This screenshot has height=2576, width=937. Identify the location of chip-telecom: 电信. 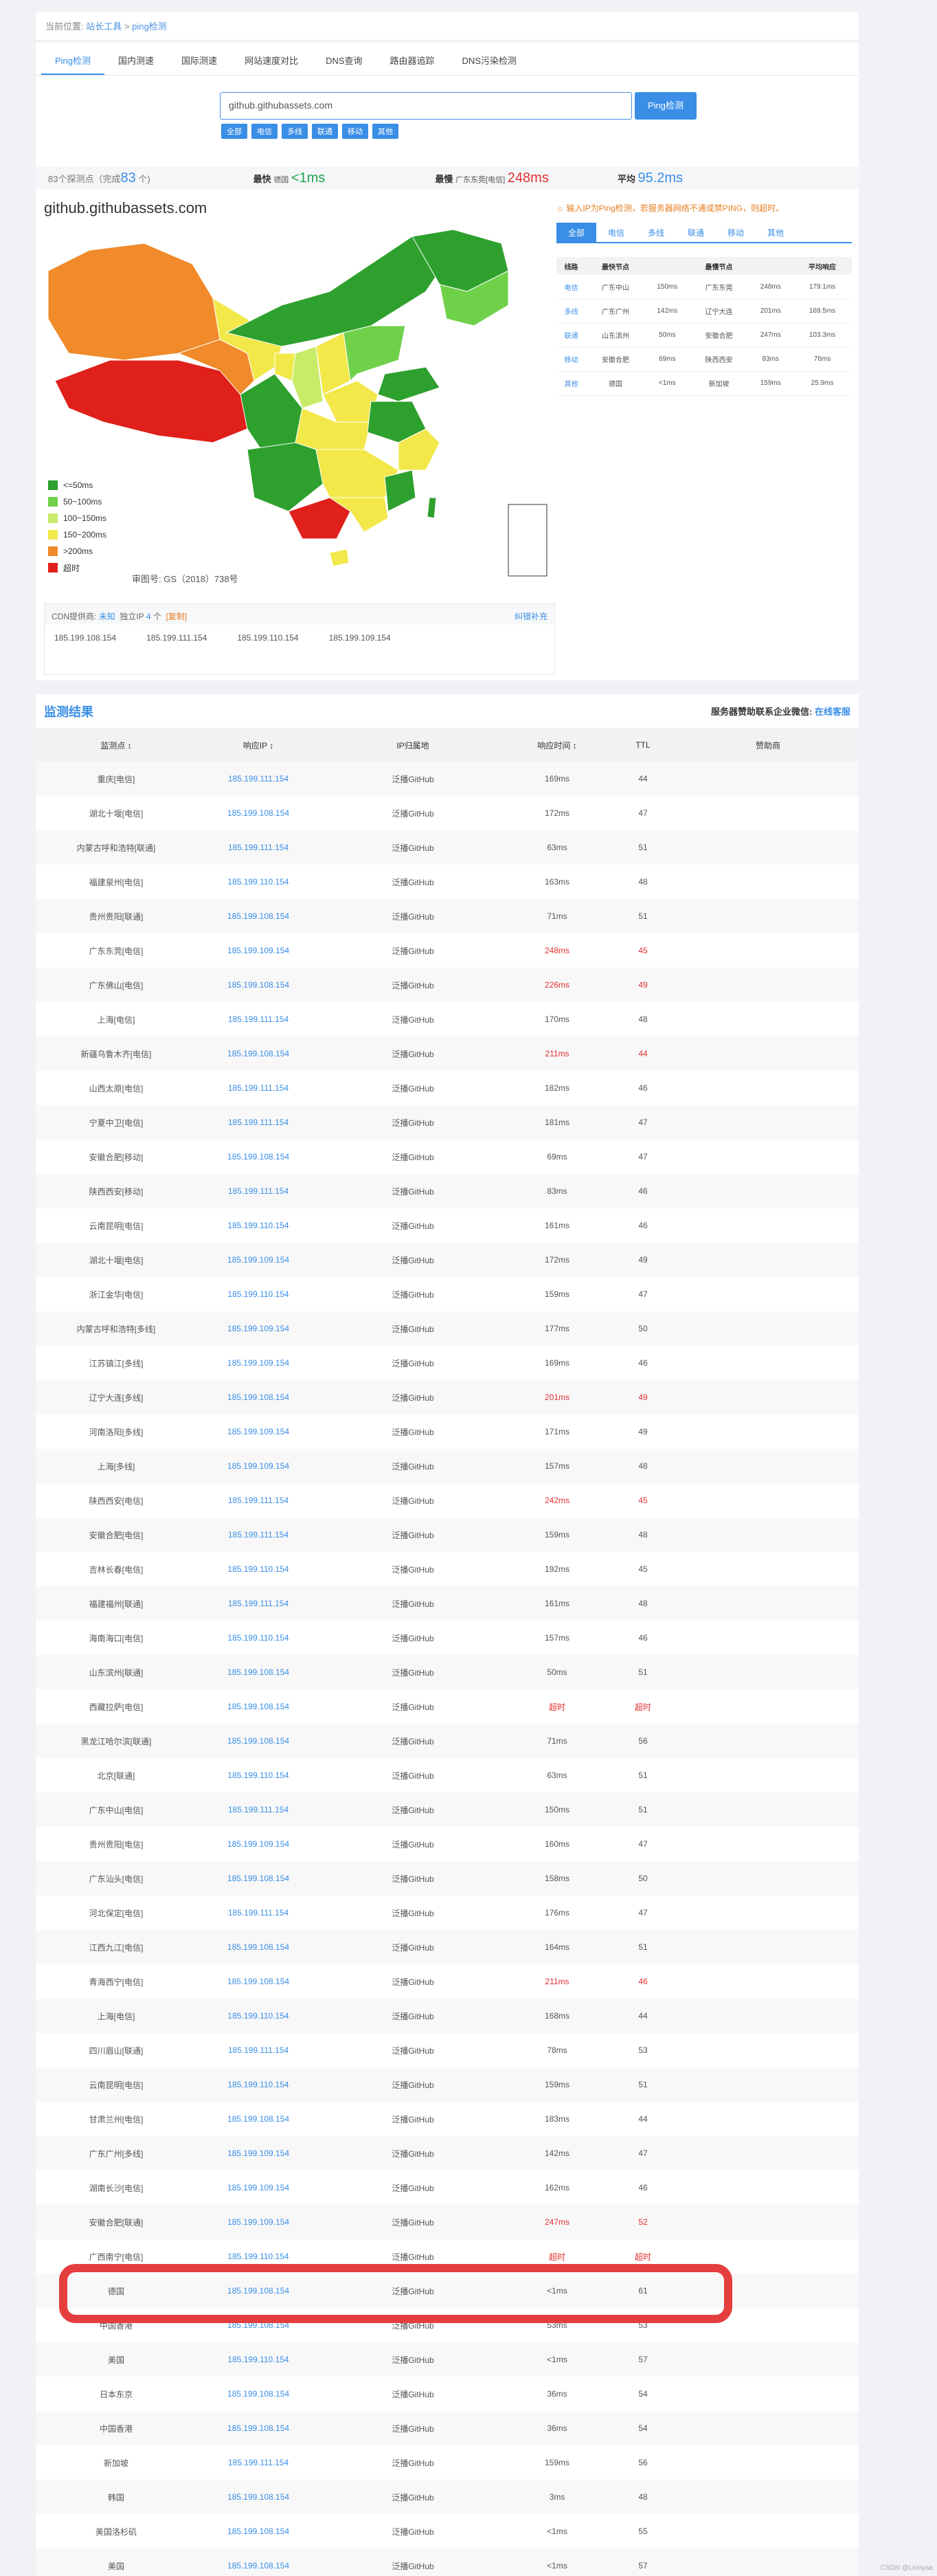
(264, 131).